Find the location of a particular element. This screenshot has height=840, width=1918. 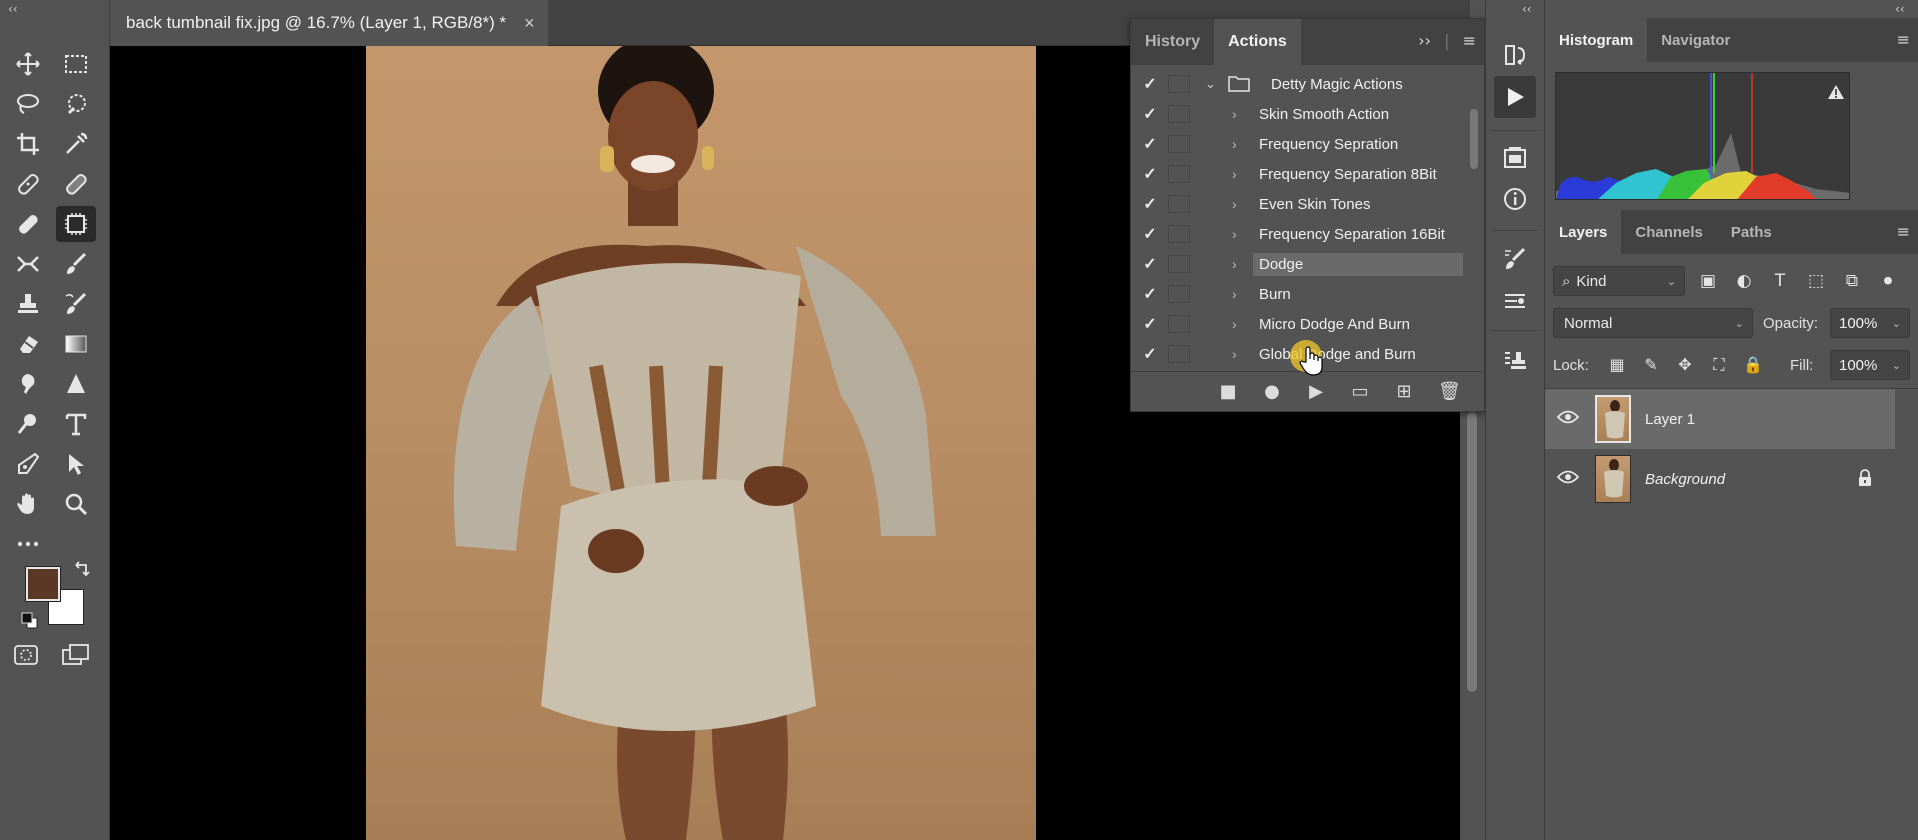

chevron-down-icon: ⌄ is located at coordinates (1210, 84).